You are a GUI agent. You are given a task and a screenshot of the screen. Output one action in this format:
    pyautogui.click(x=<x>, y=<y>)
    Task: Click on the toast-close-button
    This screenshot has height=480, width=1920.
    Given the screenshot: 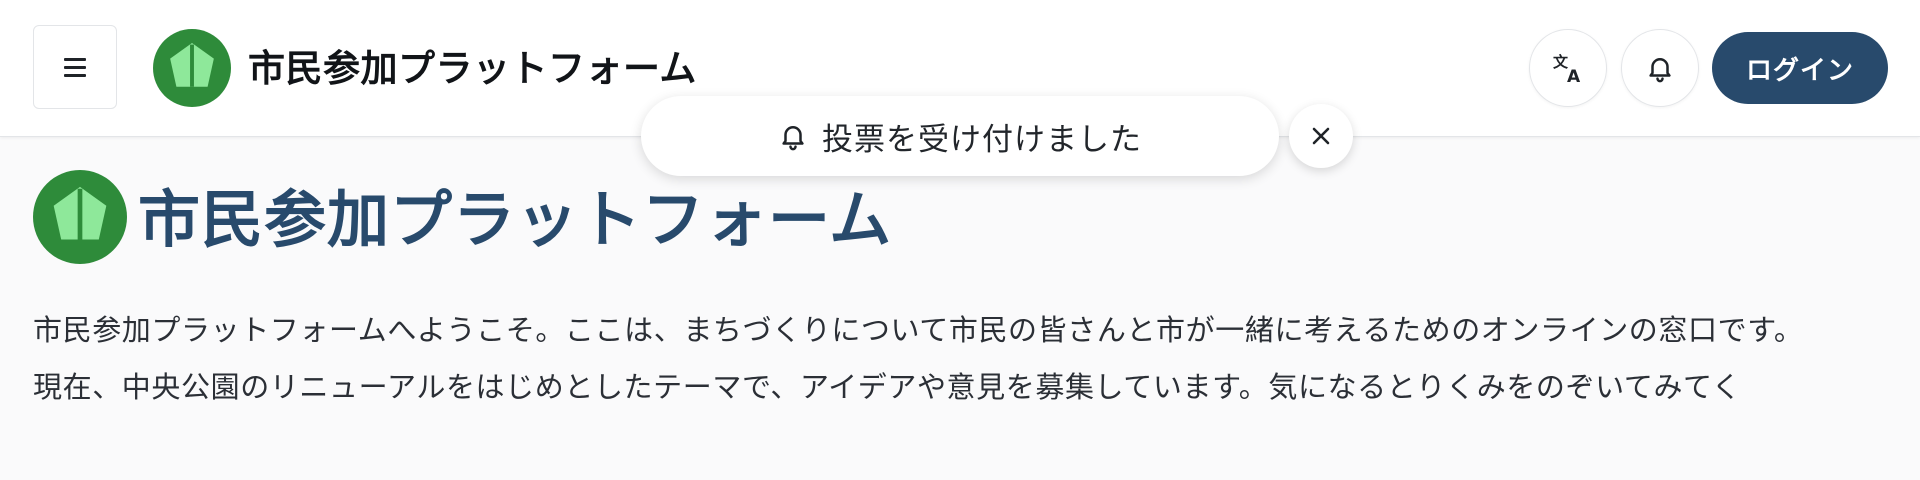 What is the action you would take?
    pyautogui.click(x=1321, y=136)
    